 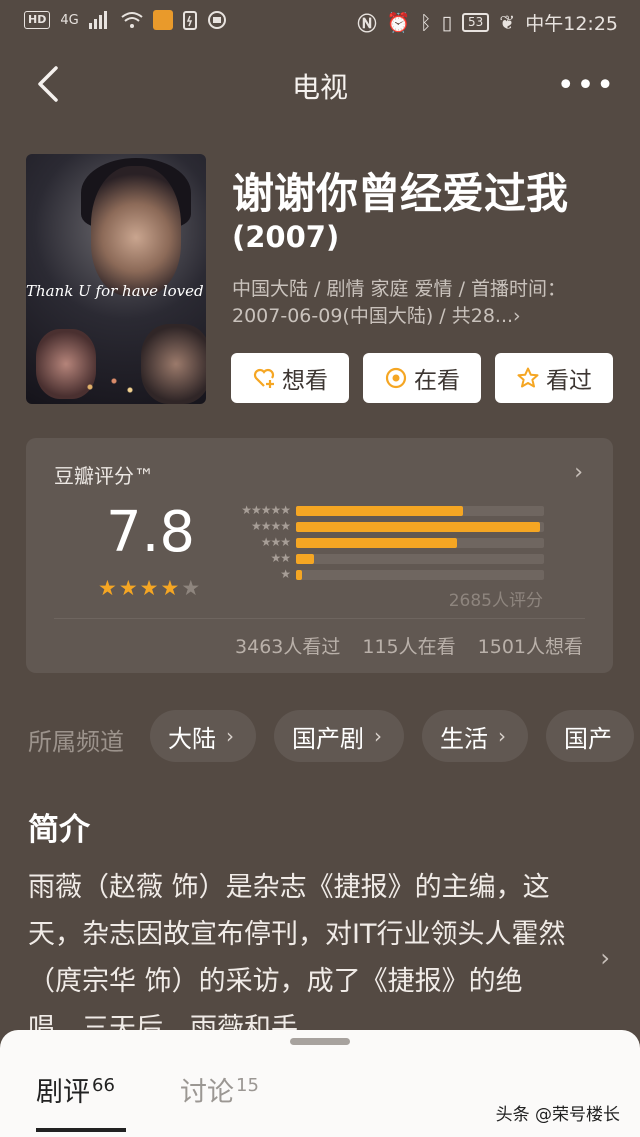 What do you see at coordinates (203, 736) in the screenshot?
I see `channel-chip: 大陆 ›` at bounding box center [203, 736].